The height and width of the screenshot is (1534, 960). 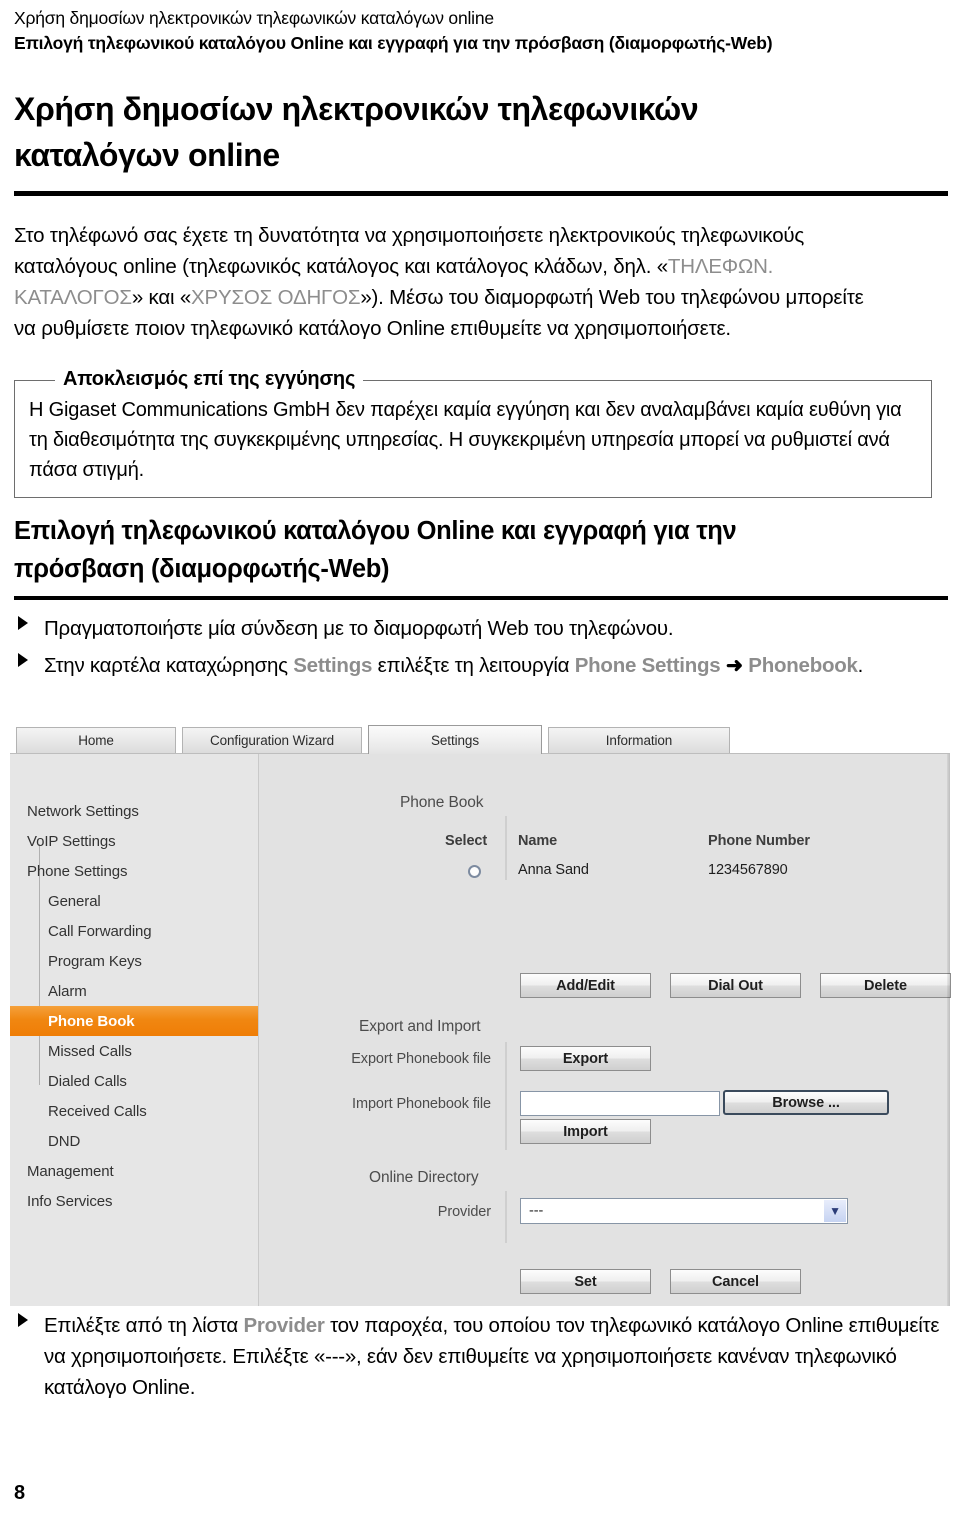 What do you see at coordinates (803, 665) in the screenshot?
I see `ui-keyword-phonebook: Phonebook` at bounding box center [803, 665].